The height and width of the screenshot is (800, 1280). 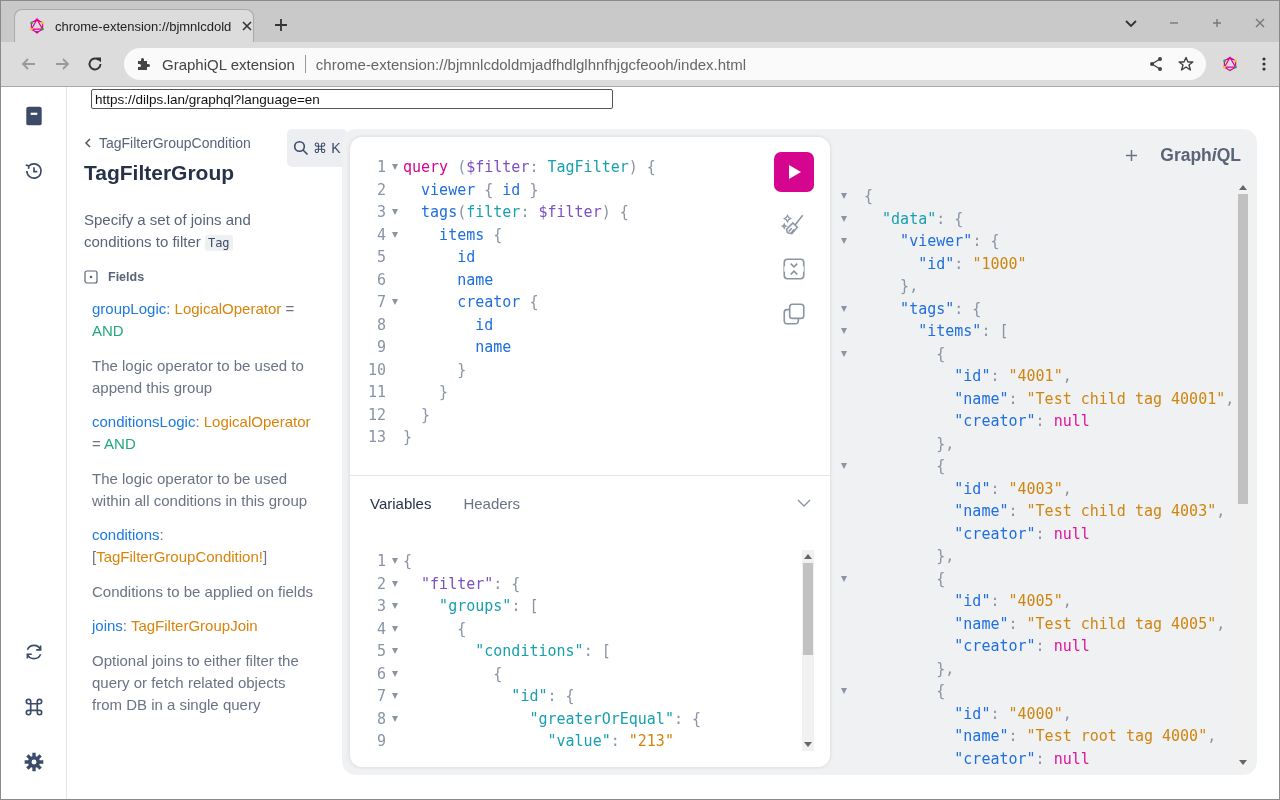 What do you see at coordinates (167, 143) in the screenshot?
I see `back-link: TagFilterGroupCondition` at bounding box center [167, 143].